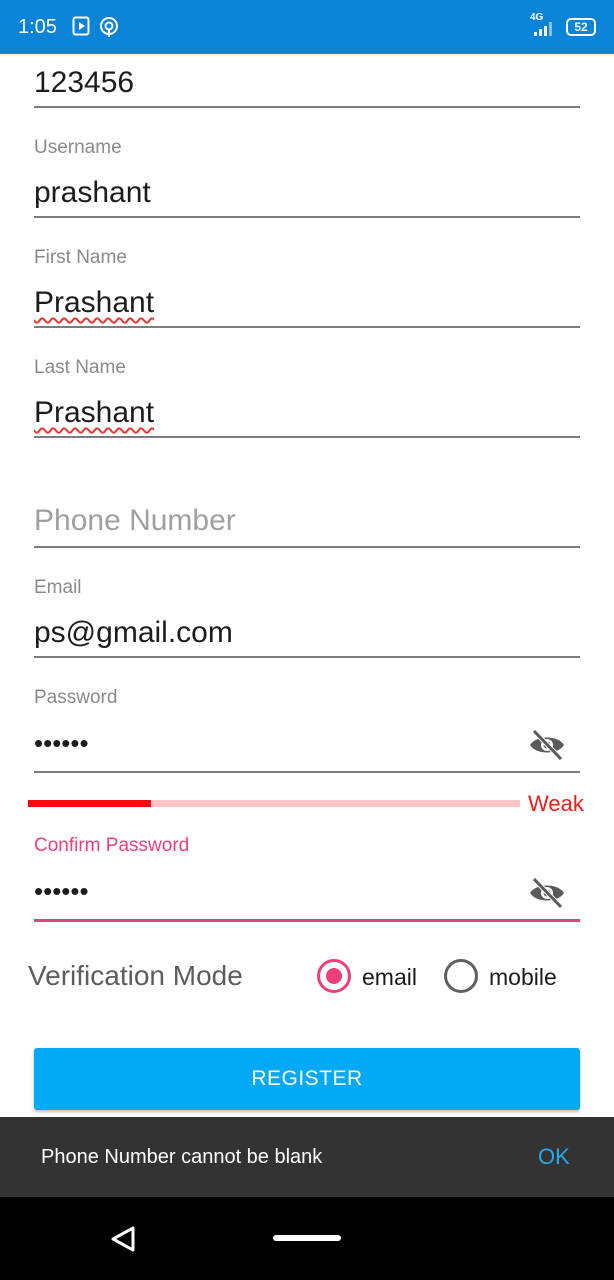 The width and height of the screenshot is (614, 1280). I want to click on home-pill, so click(307, 1238).